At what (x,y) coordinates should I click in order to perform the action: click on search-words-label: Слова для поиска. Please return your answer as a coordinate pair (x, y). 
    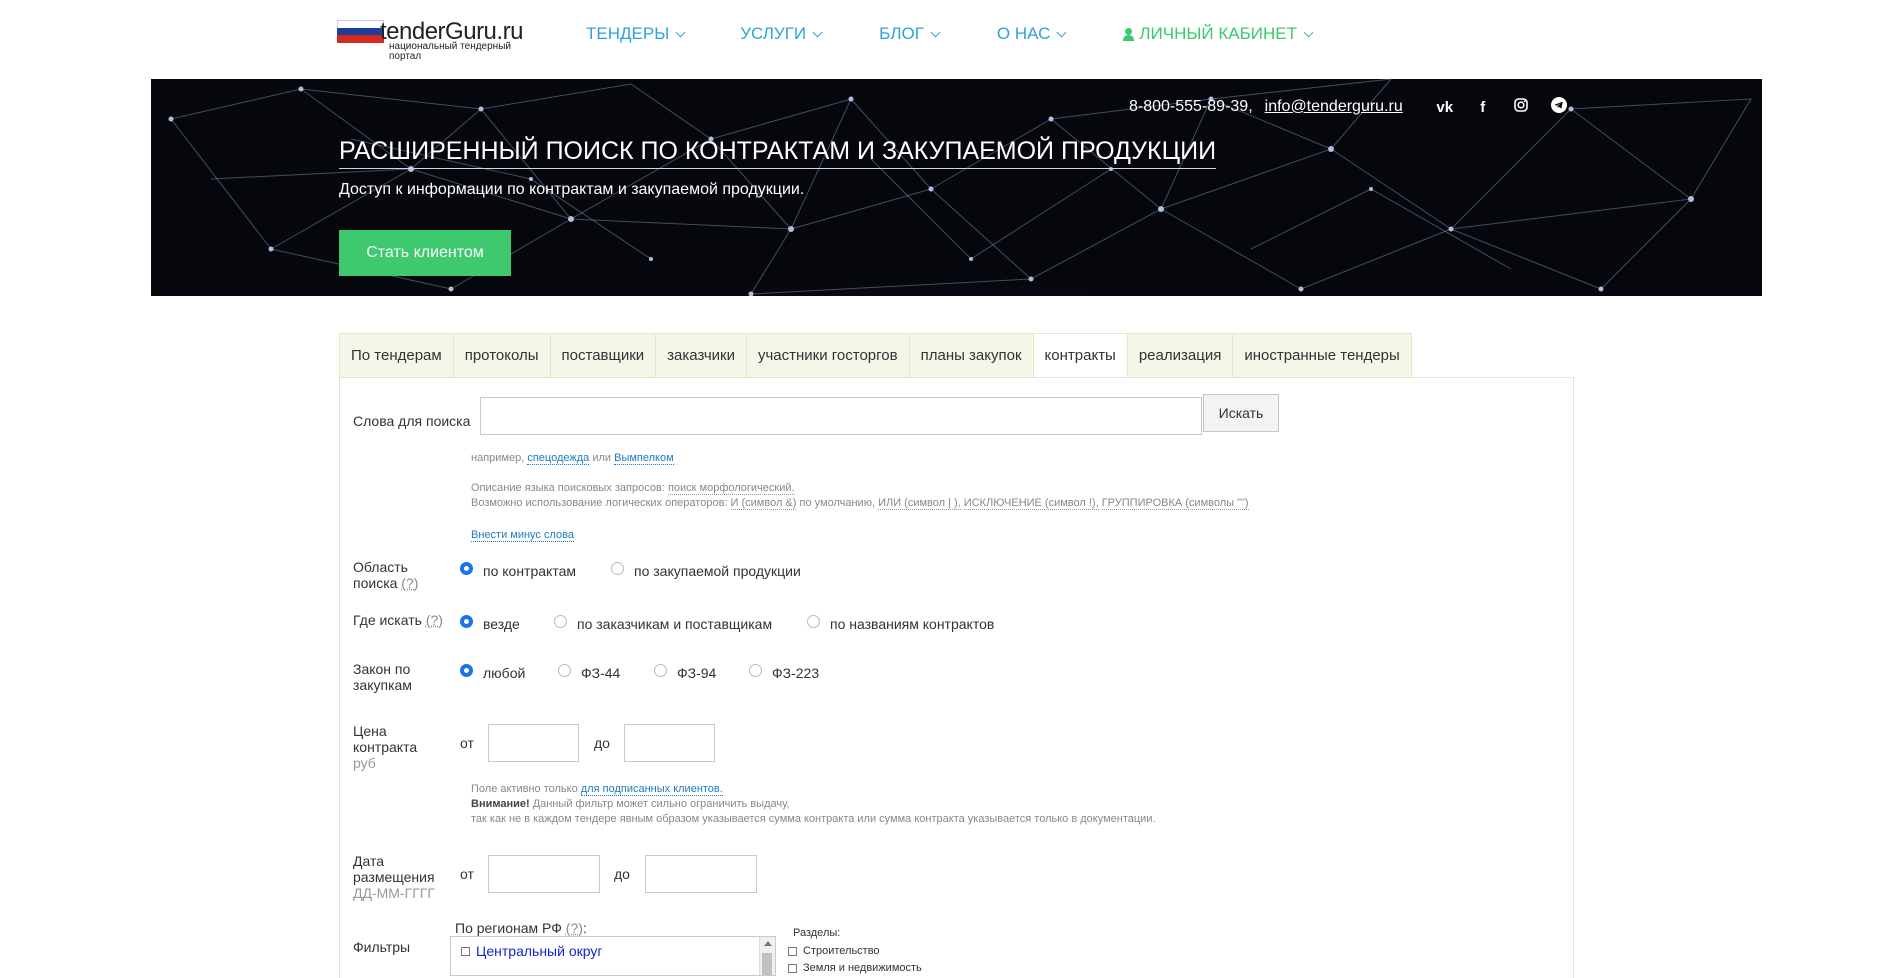
    Looking at the image, I should click on (412, 421).